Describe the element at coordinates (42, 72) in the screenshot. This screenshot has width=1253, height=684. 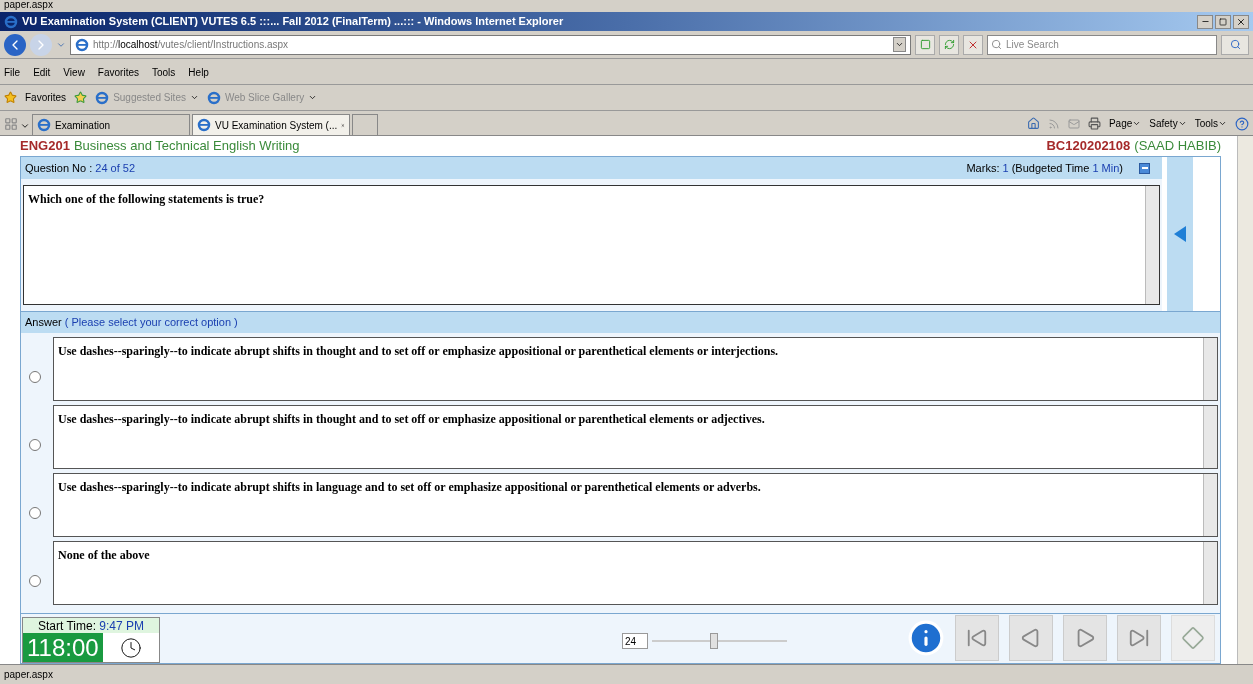
I see `menu-item: Edit` at that location.